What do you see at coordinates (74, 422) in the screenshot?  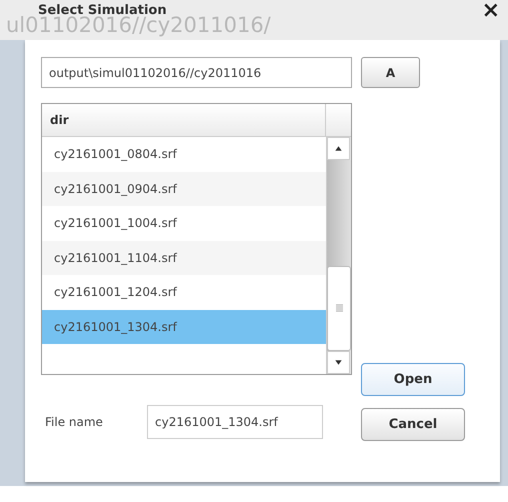 I see `file-name-label: File name` at bounding box center [74, 422].